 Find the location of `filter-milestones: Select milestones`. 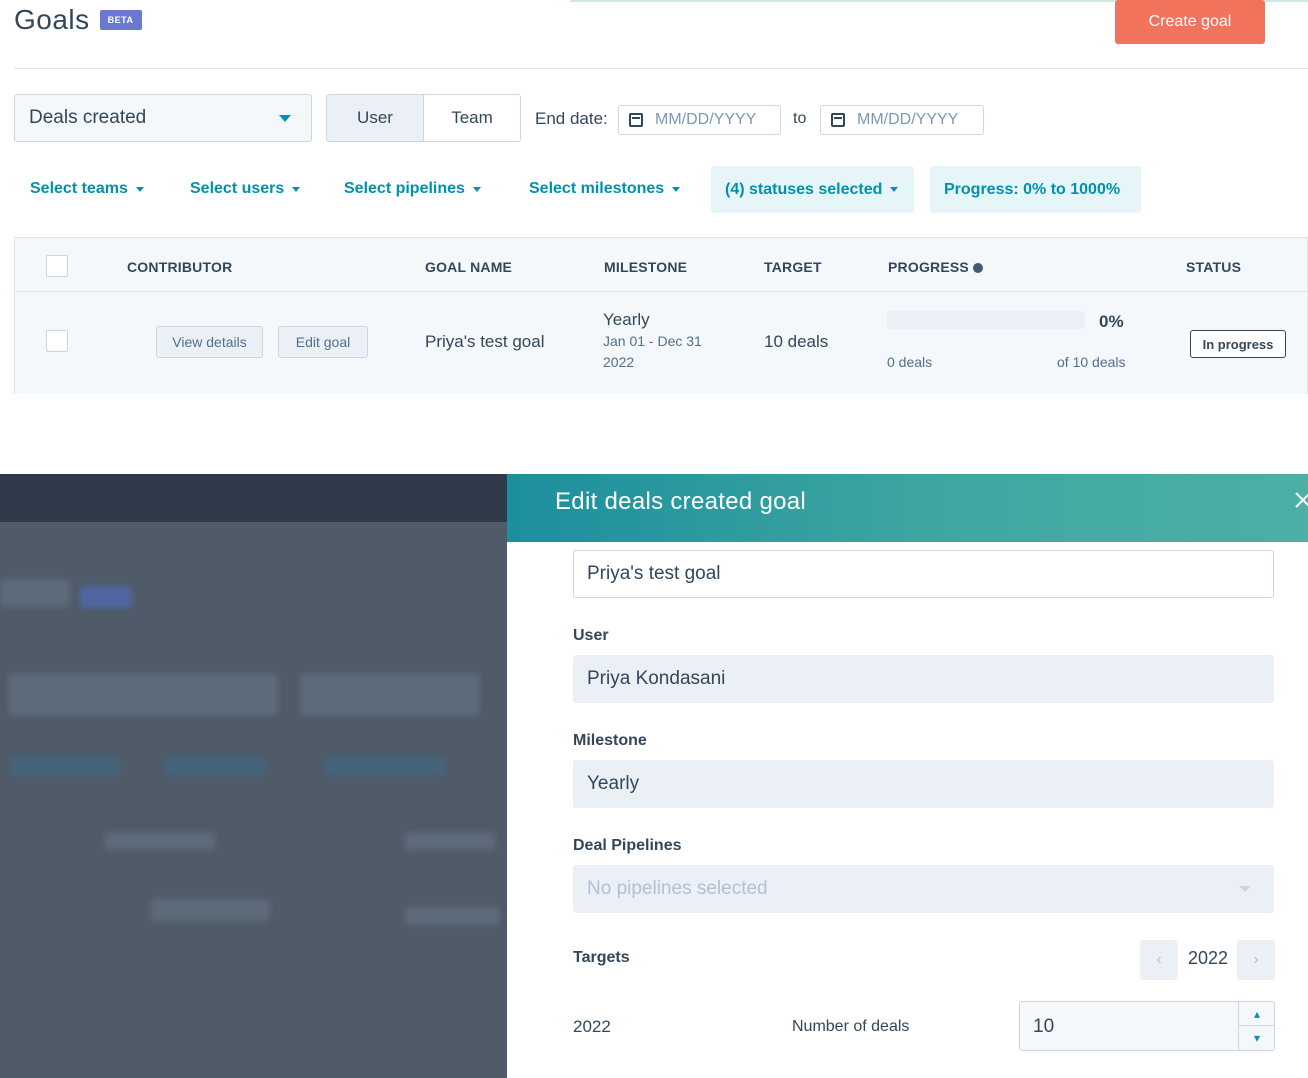

filter-milestones: Select milestones is located at coordinates (605, 189).